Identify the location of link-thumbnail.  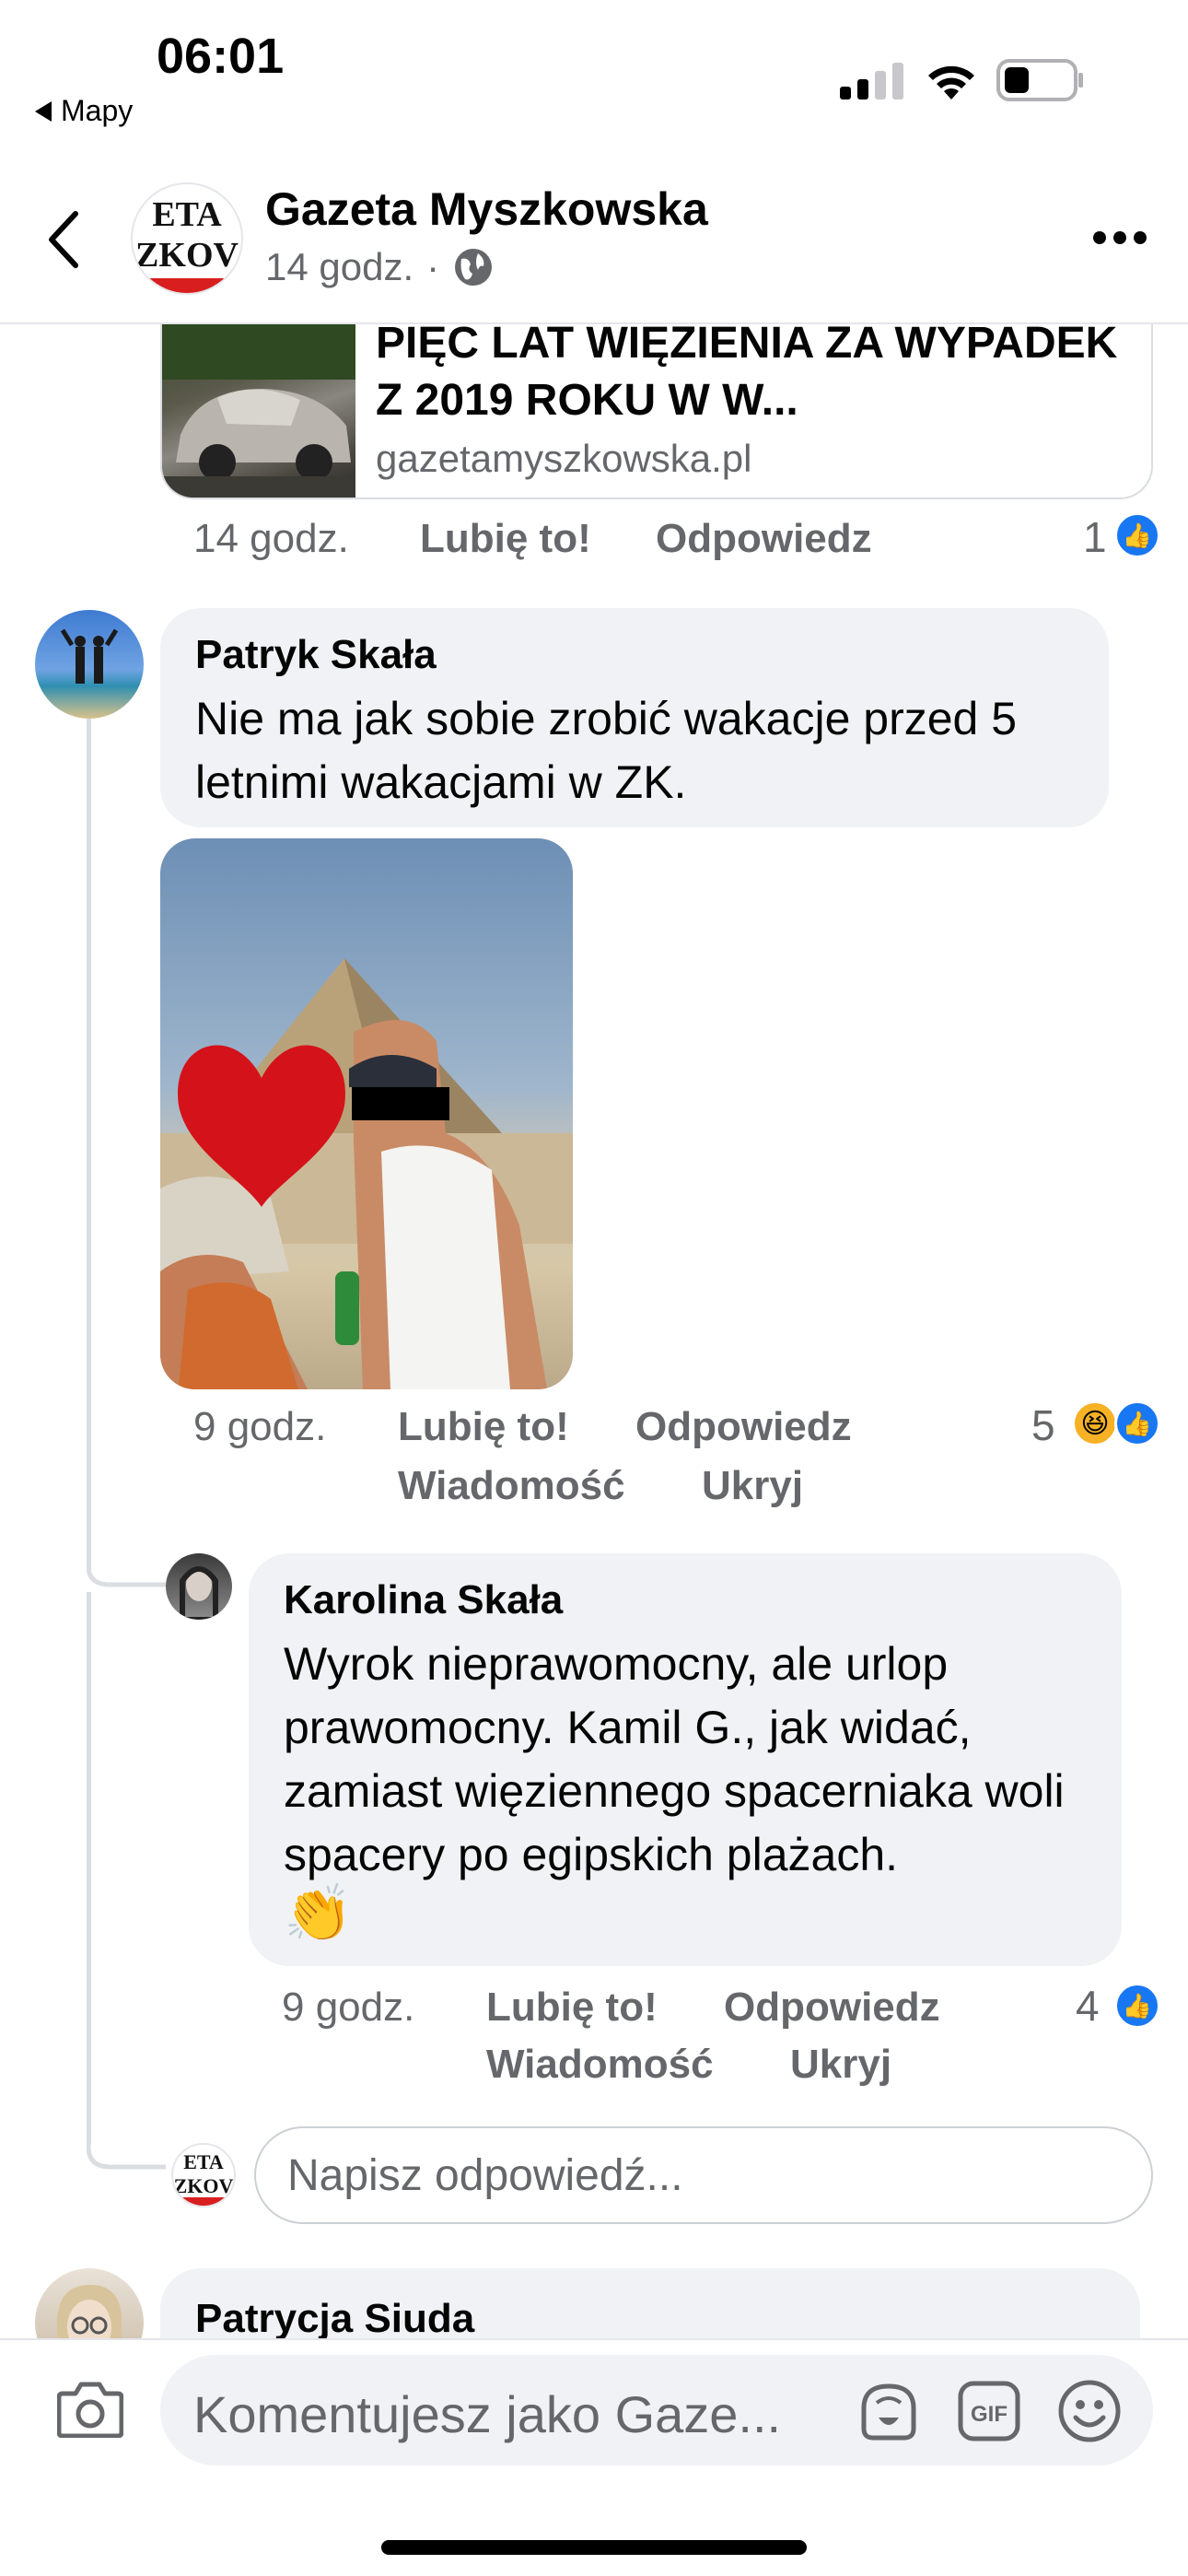
(258, 411).